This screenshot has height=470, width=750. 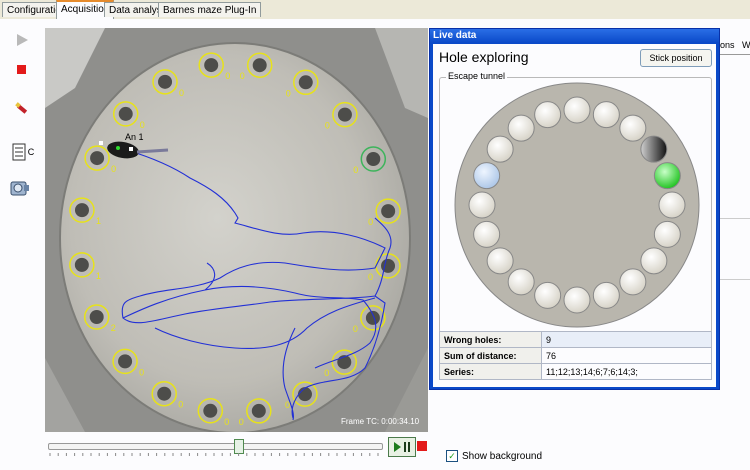 I want to click on stats-value: 11;12;13;14;6;7;6;14;3;, so click(x=626, y=371).